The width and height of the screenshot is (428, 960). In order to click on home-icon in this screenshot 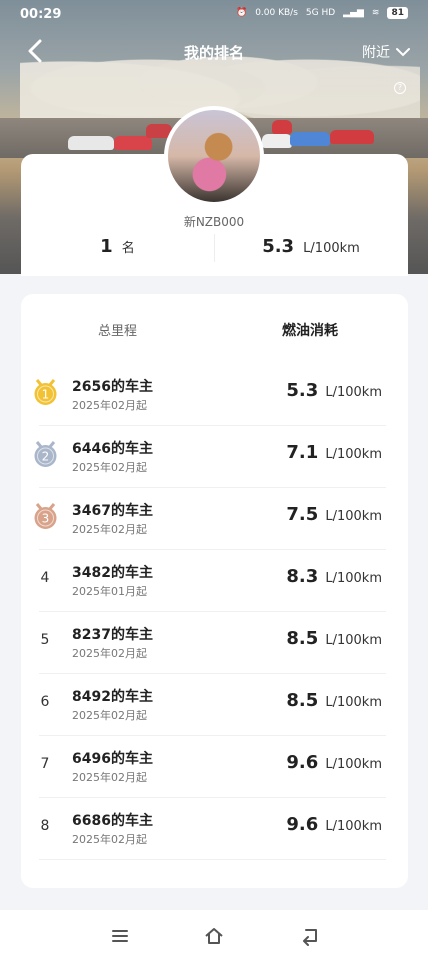, I will do `click(214, 936)`.